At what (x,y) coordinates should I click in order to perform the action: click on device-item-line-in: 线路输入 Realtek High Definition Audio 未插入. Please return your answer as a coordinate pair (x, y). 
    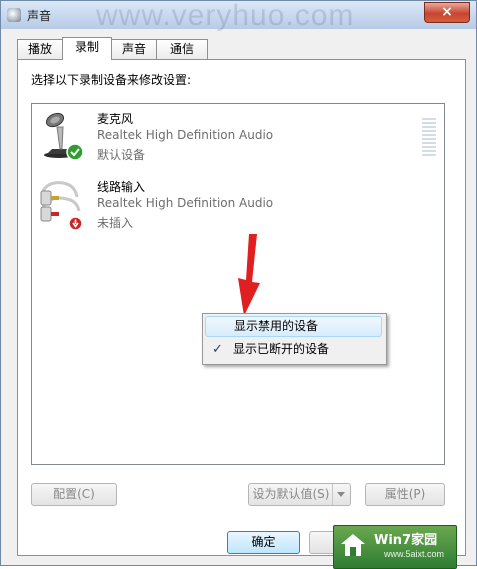
    Looking at the image, I should click on (232, 209).